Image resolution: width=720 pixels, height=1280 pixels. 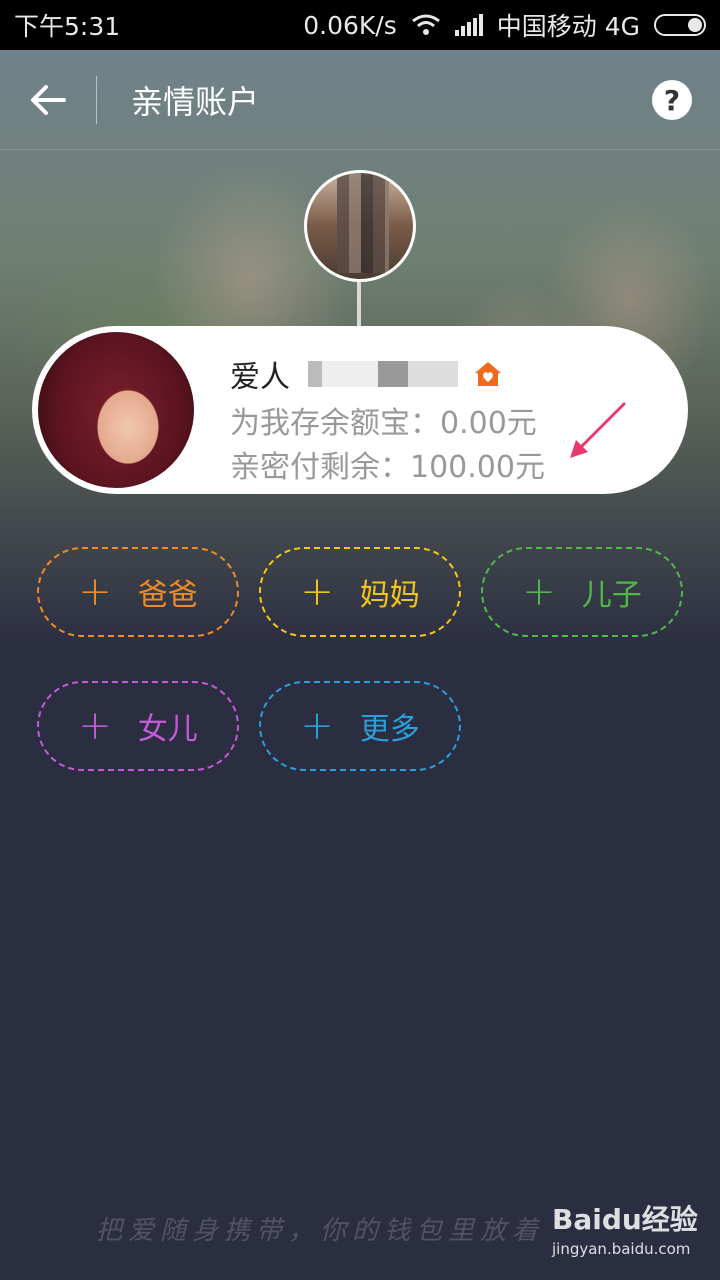 What do you see at coordinates (320, 1231) in the screenshot?
I see `footer-slogan: 把爱随身携带，你的钱包里放着` at bounding box center [320, 1231].